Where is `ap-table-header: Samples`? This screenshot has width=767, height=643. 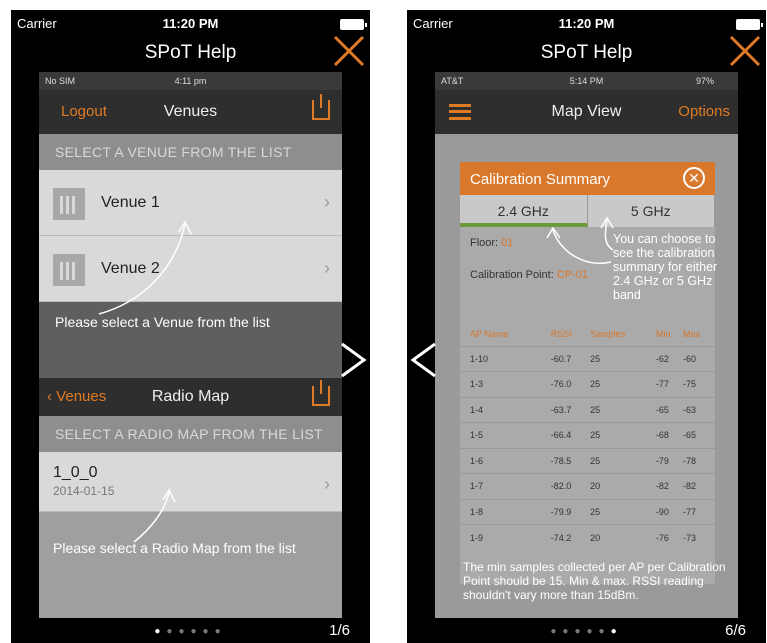
ap-table-header: Samples is located at coordinates (608, 333).